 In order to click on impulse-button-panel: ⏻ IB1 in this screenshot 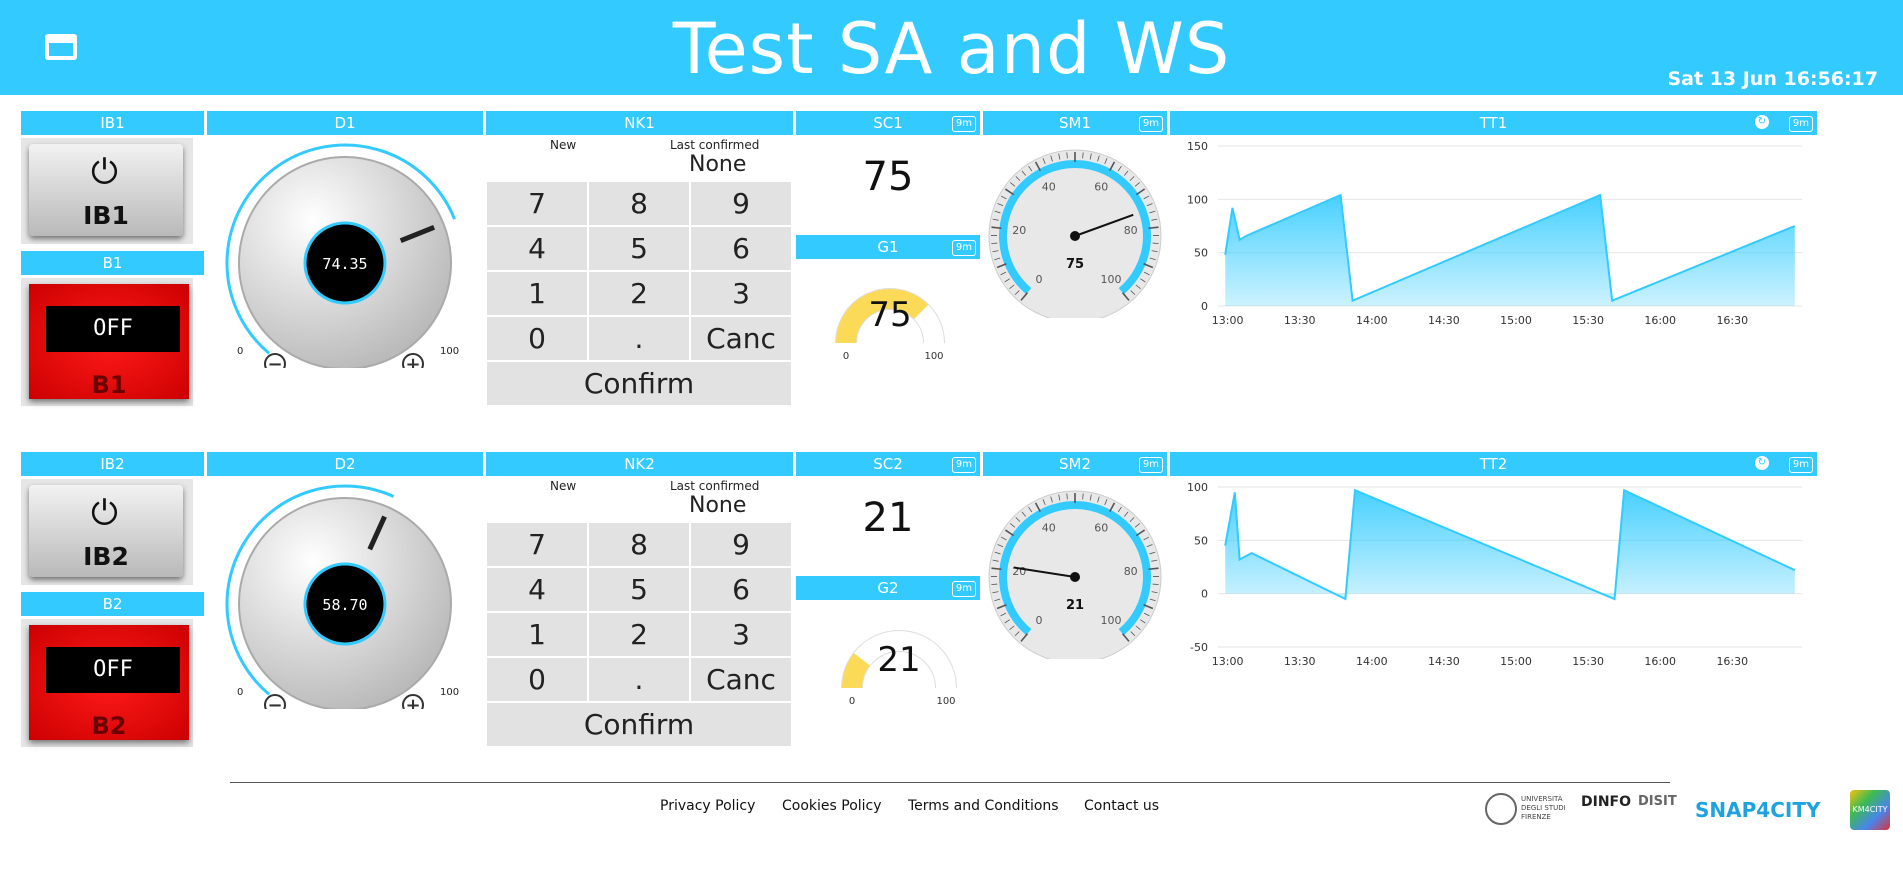, I will do `click(107, 191)`.